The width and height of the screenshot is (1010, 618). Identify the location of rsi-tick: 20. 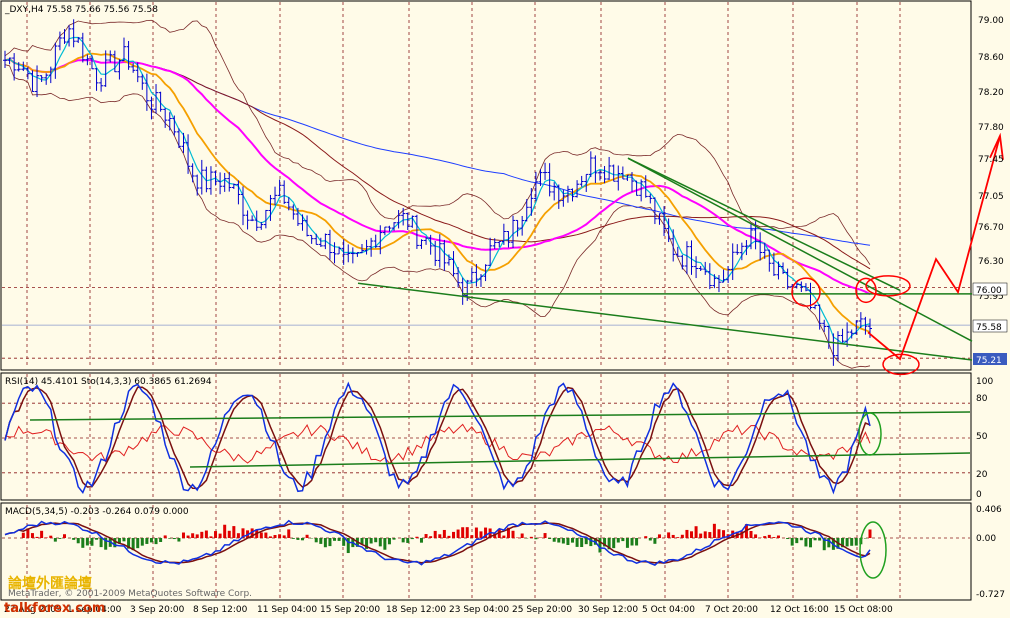
(982, 475).